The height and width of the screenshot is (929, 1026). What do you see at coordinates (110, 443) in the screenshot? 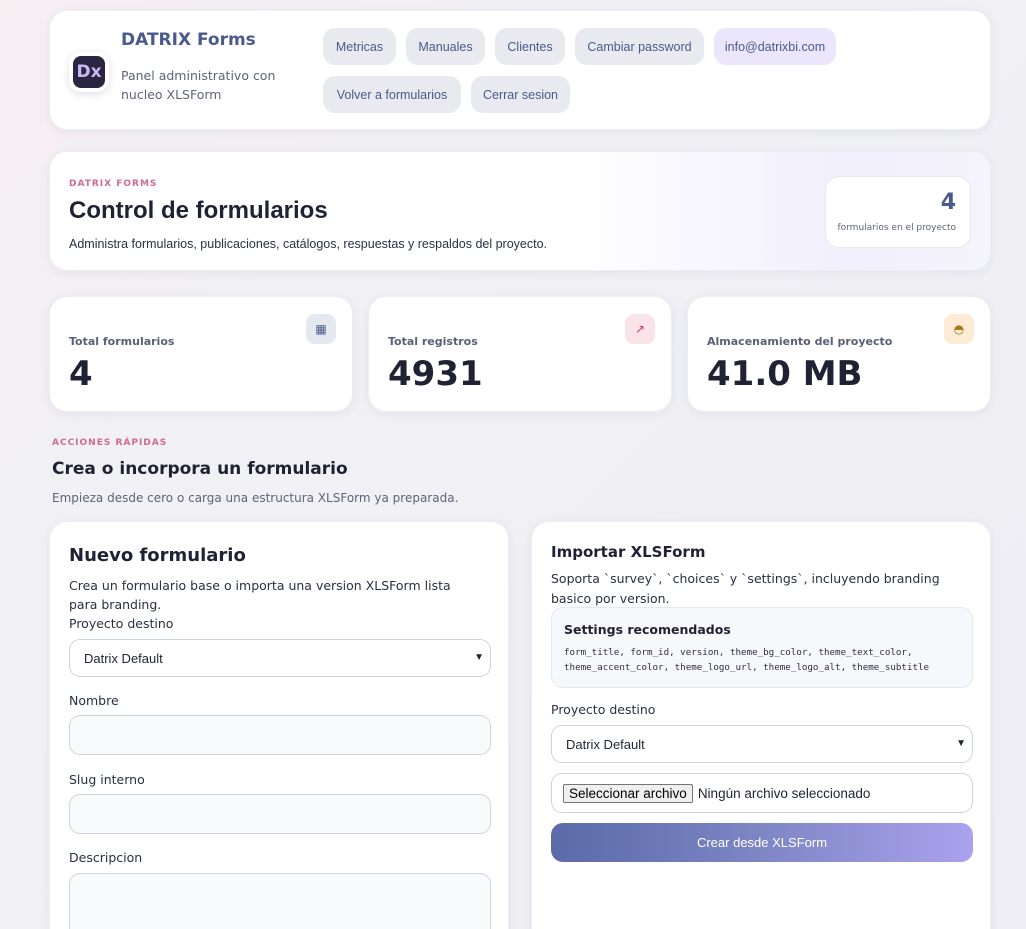
I see `quick-actions-kicker: ACCIONES RÁPIDAS` at bounding box center [110, 443].